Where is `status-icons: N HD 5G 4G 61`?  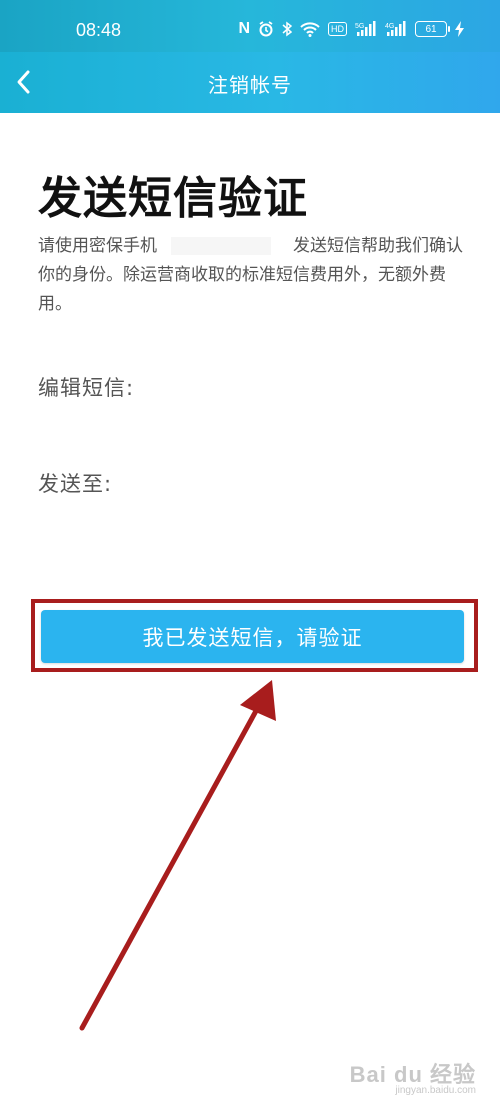
status-icons: N HD 5G 4G 61 is located at coordinates (351, 29).